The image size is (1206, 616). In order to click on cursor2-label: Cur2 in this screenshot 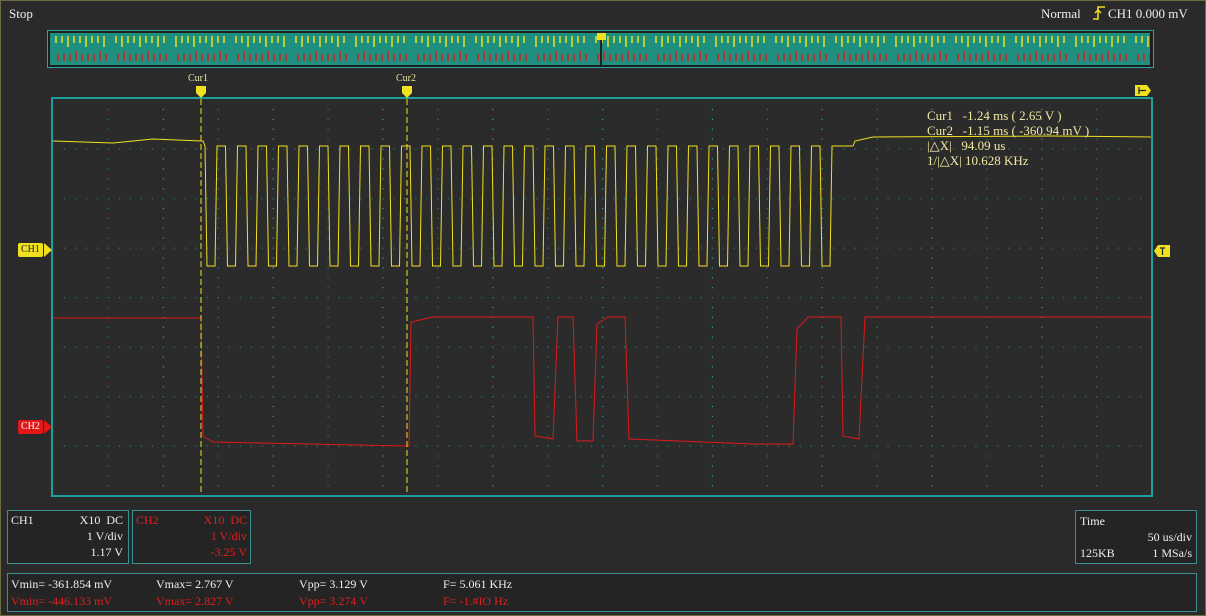, I will do `click(406, 78)`.